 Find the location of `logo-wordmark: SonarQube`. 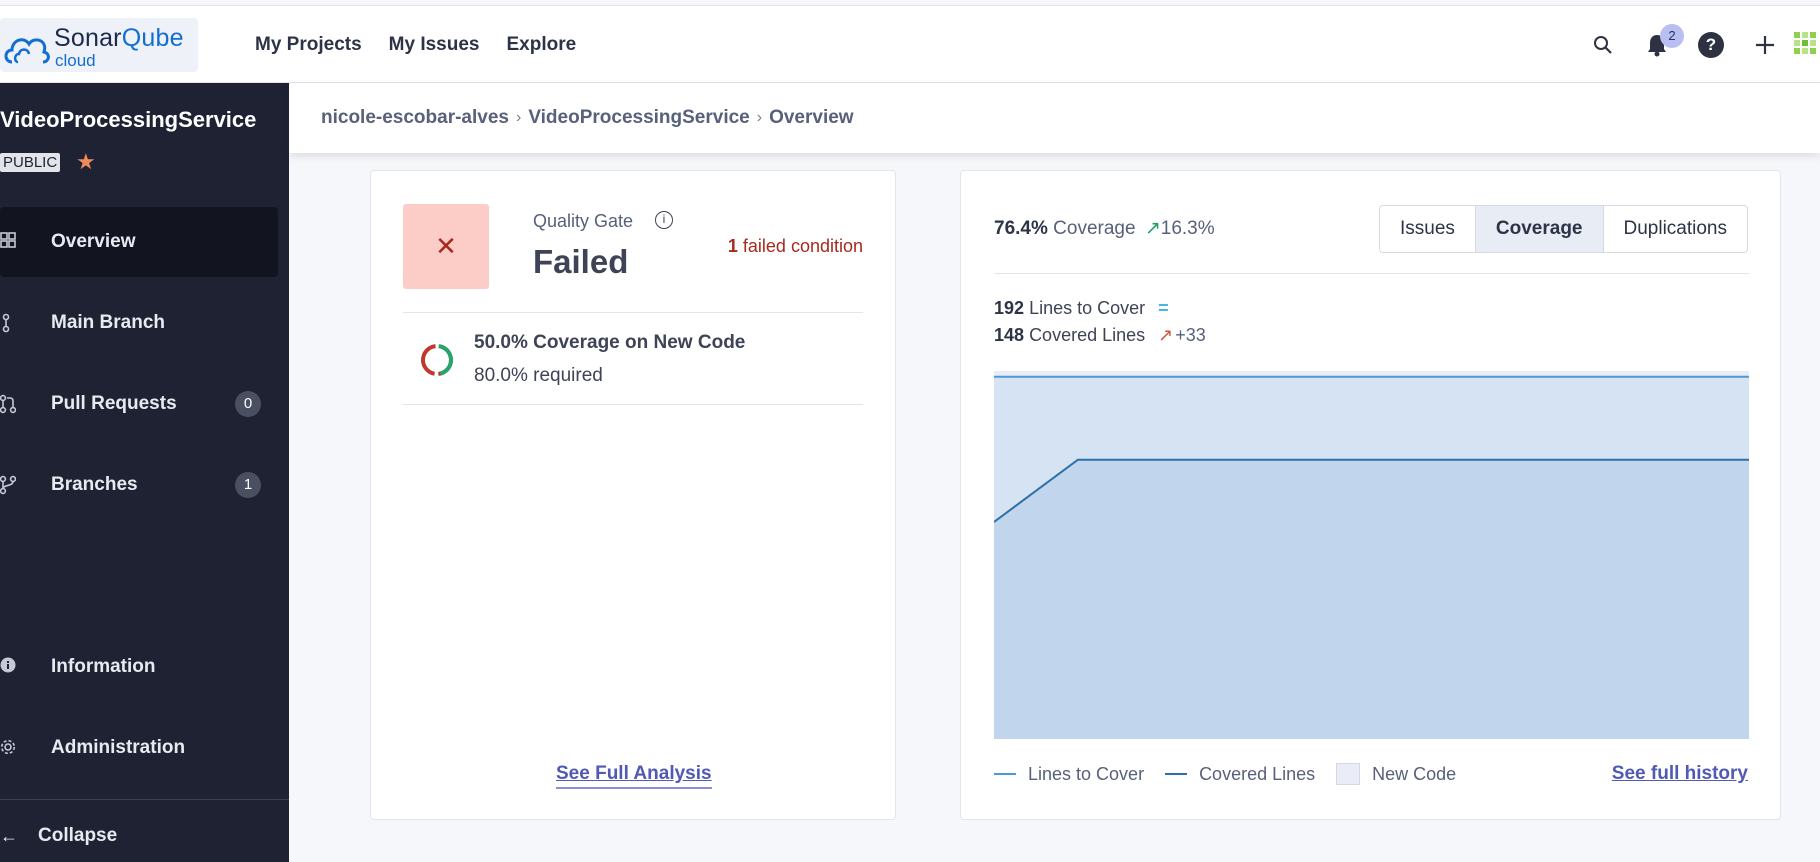

logo-wordmark: SonarQube is located at coordinates (119, 38).